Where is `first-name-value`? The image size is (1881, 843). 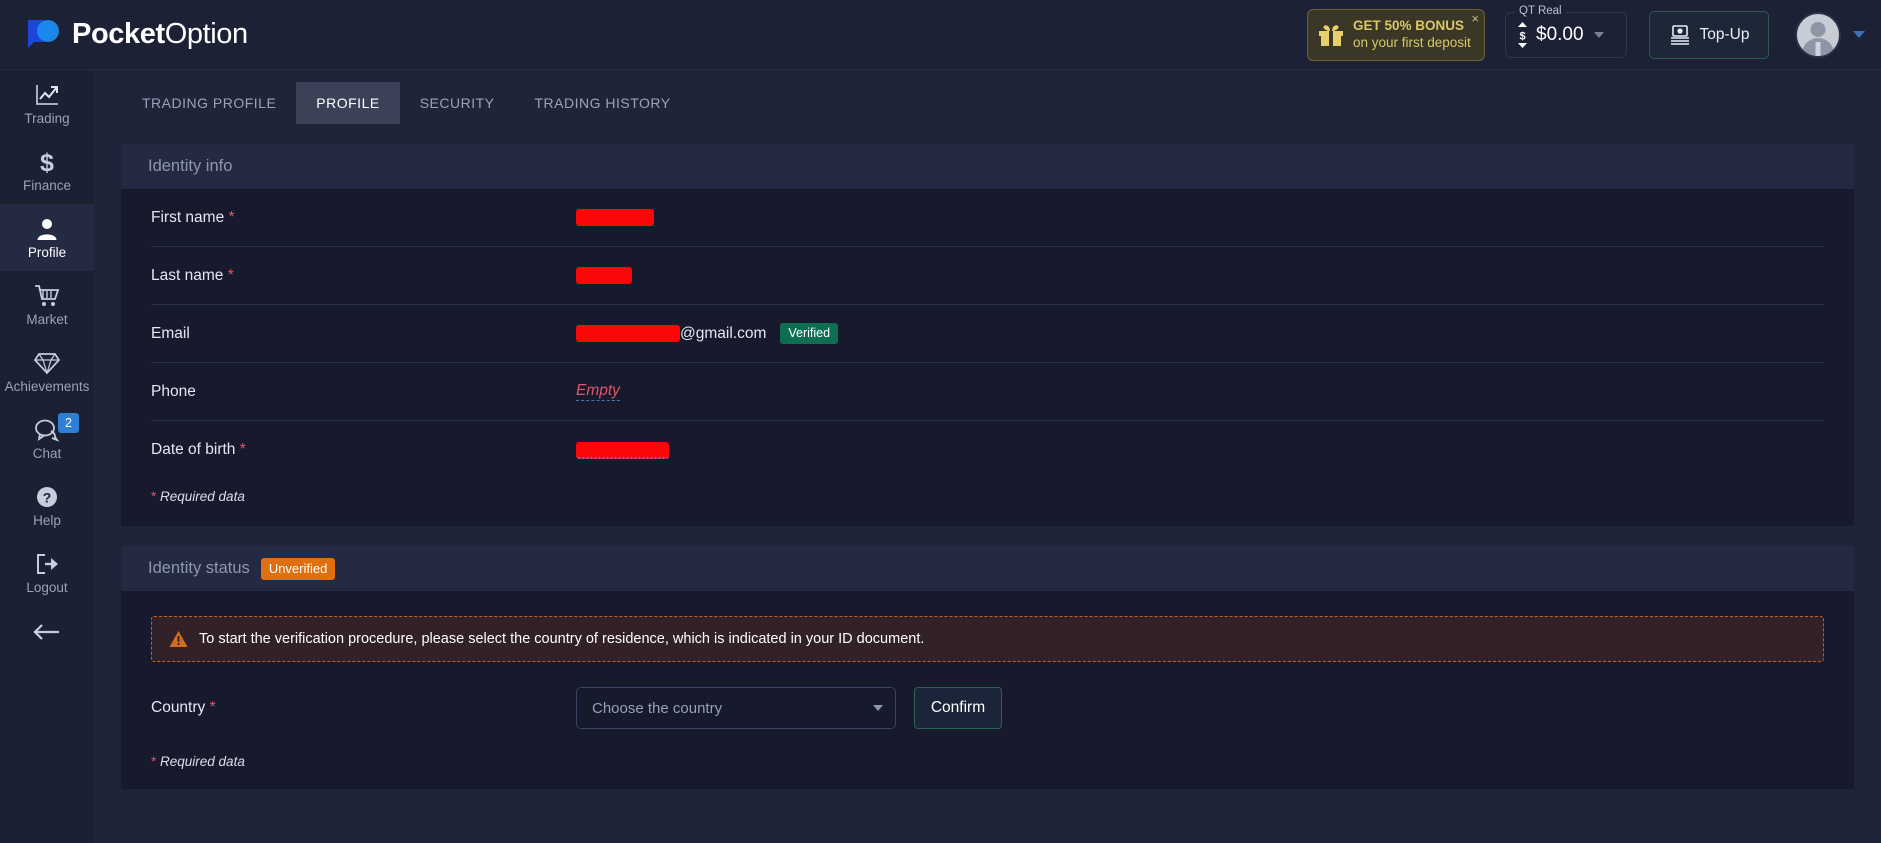
first-name-value is located at coordinates (615, 217).